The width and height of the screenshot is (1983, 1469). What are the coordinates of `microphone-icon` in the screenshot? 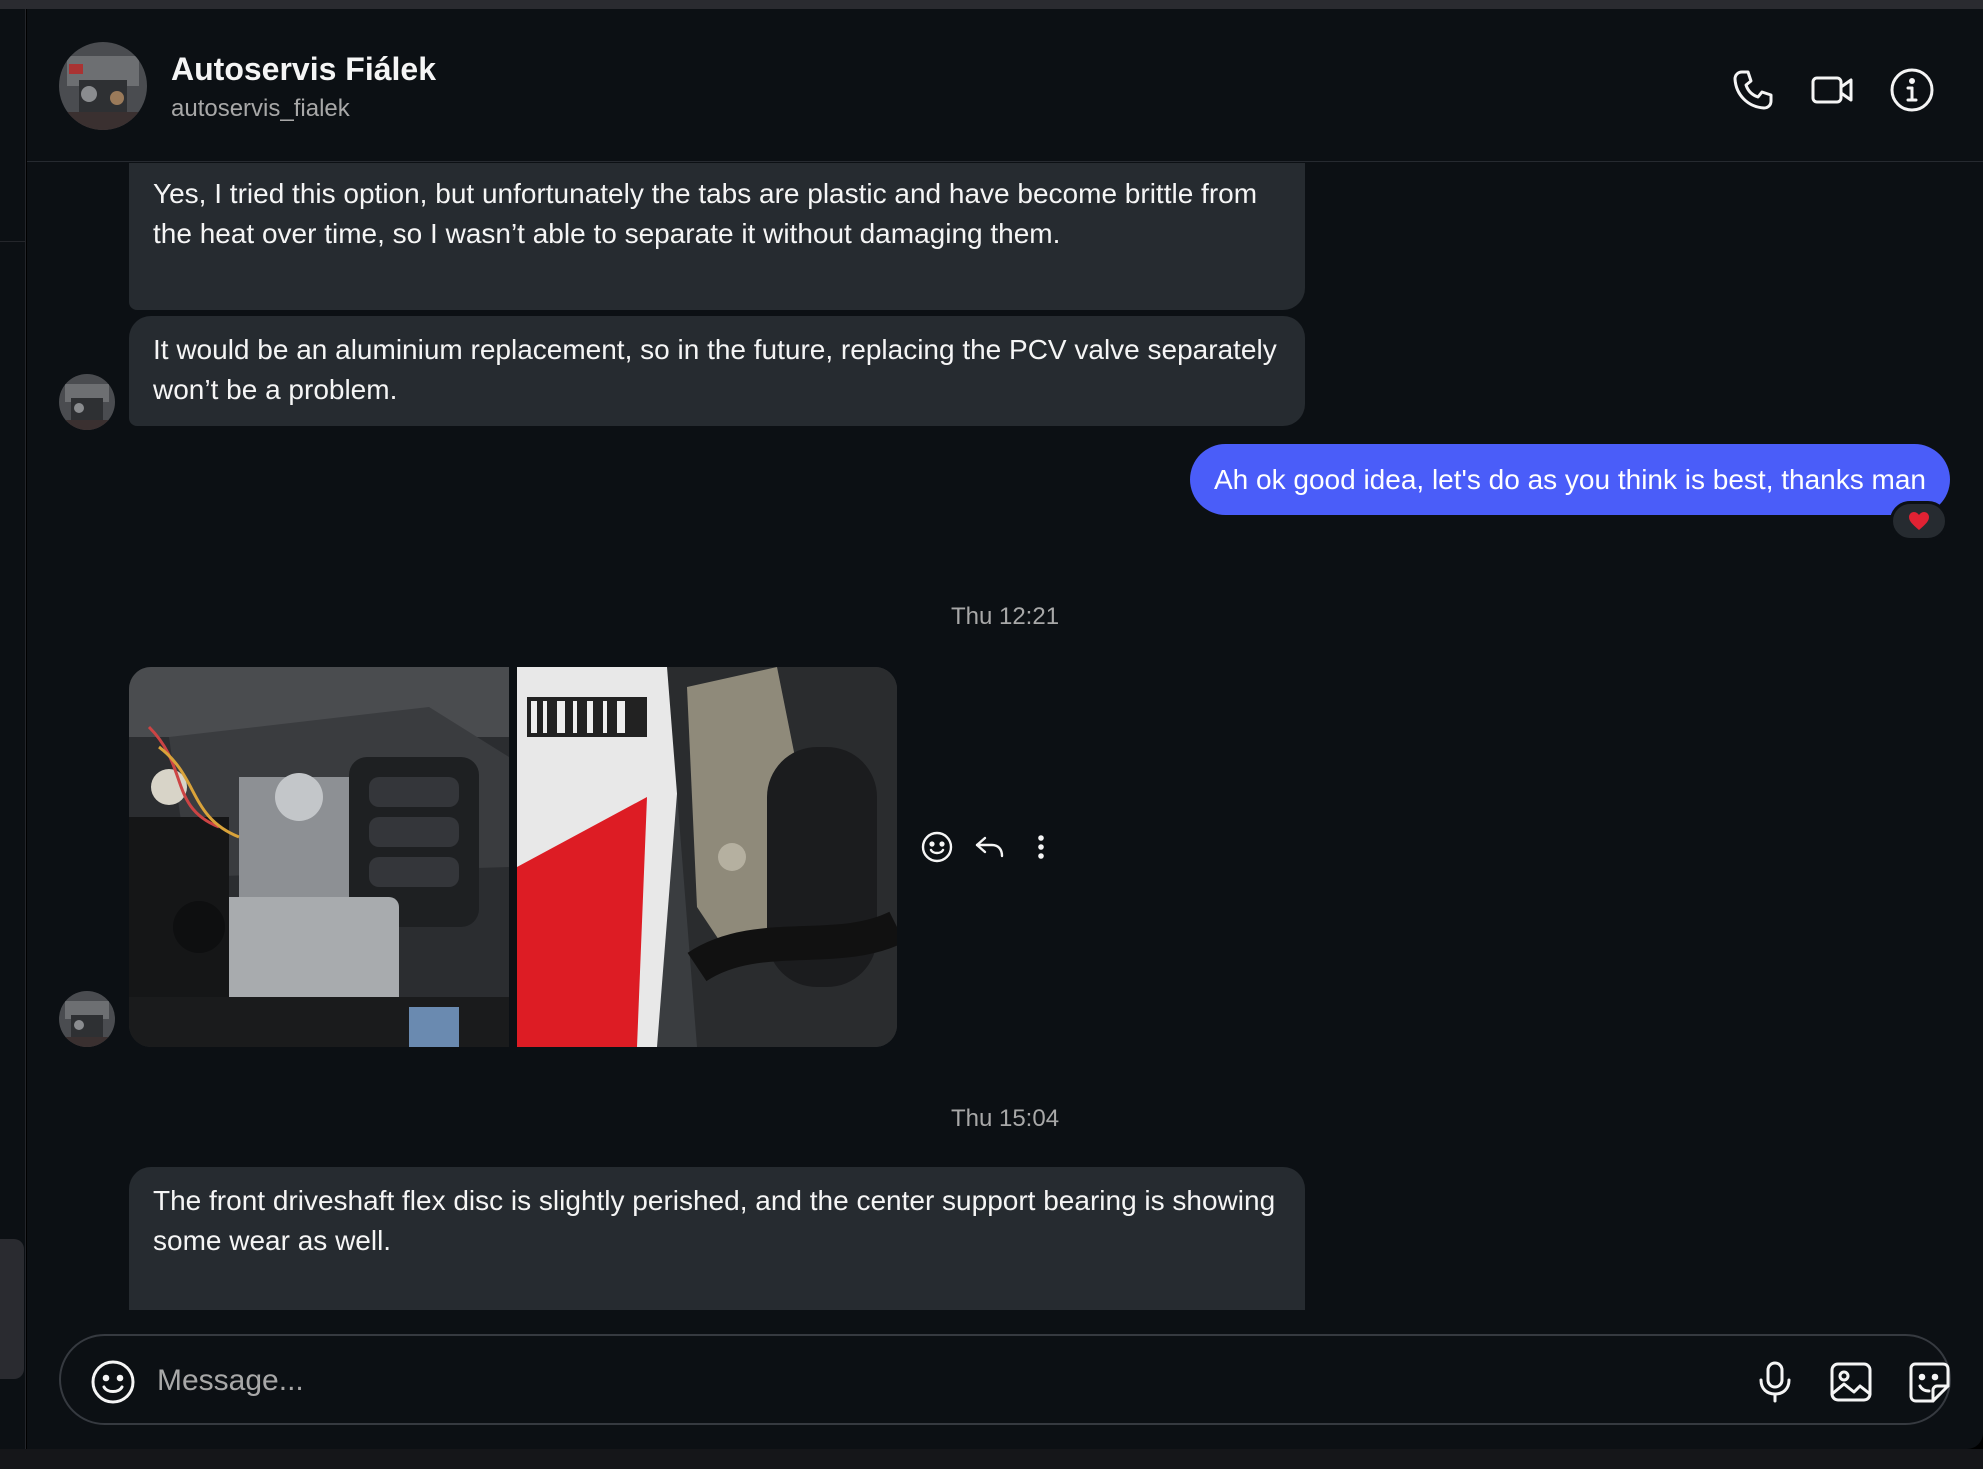 It's located at (1775, 1382).